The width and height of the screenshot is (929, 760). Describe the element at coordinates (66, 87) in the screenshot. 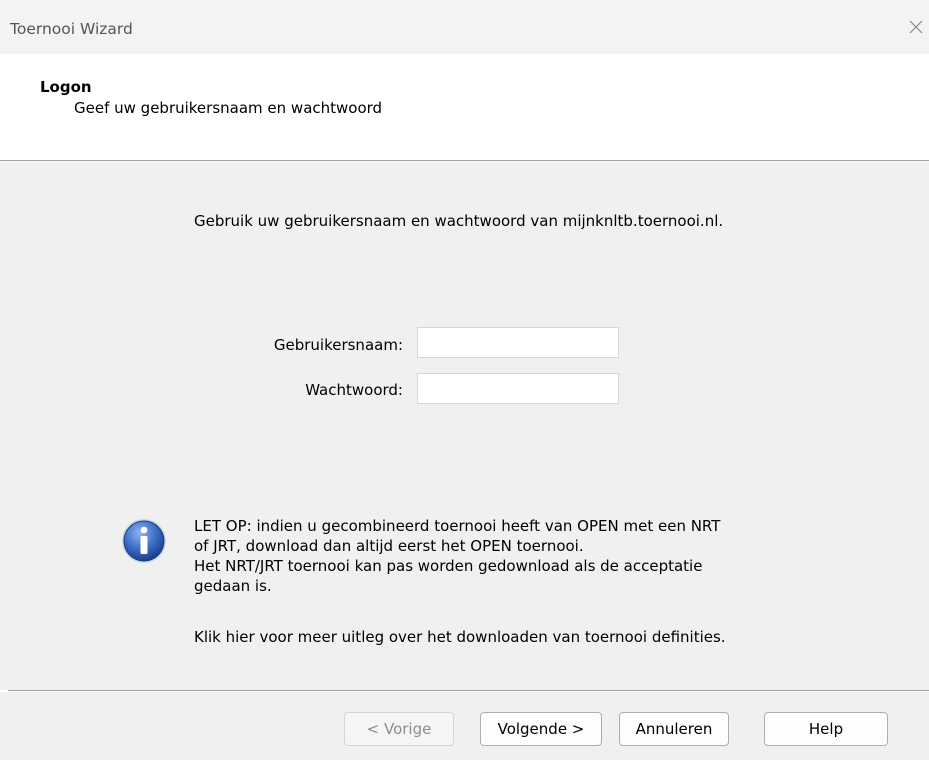

I see `page-title: Logon` at that location.